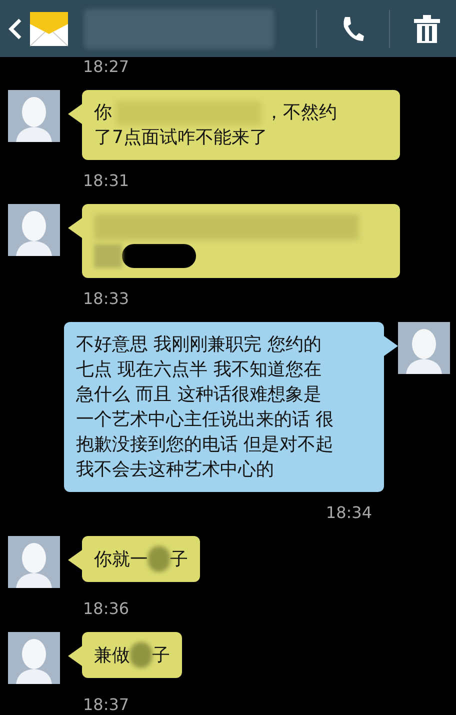 The image size is (456, 715). Describe the element at coordinates (103, 113) in the screenshot. I see `message-text: 你` at that location.